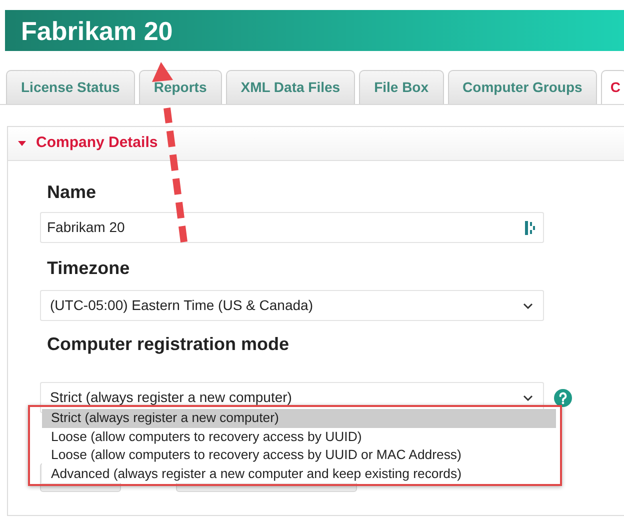 This screenshot has width=624, height=518. What do you see at coordinates (292, 305) in the screenshot?
I see `timezone-select: (UTC-05:00) Eastern Time (US & Canada)` at bounding box center [292, 305].